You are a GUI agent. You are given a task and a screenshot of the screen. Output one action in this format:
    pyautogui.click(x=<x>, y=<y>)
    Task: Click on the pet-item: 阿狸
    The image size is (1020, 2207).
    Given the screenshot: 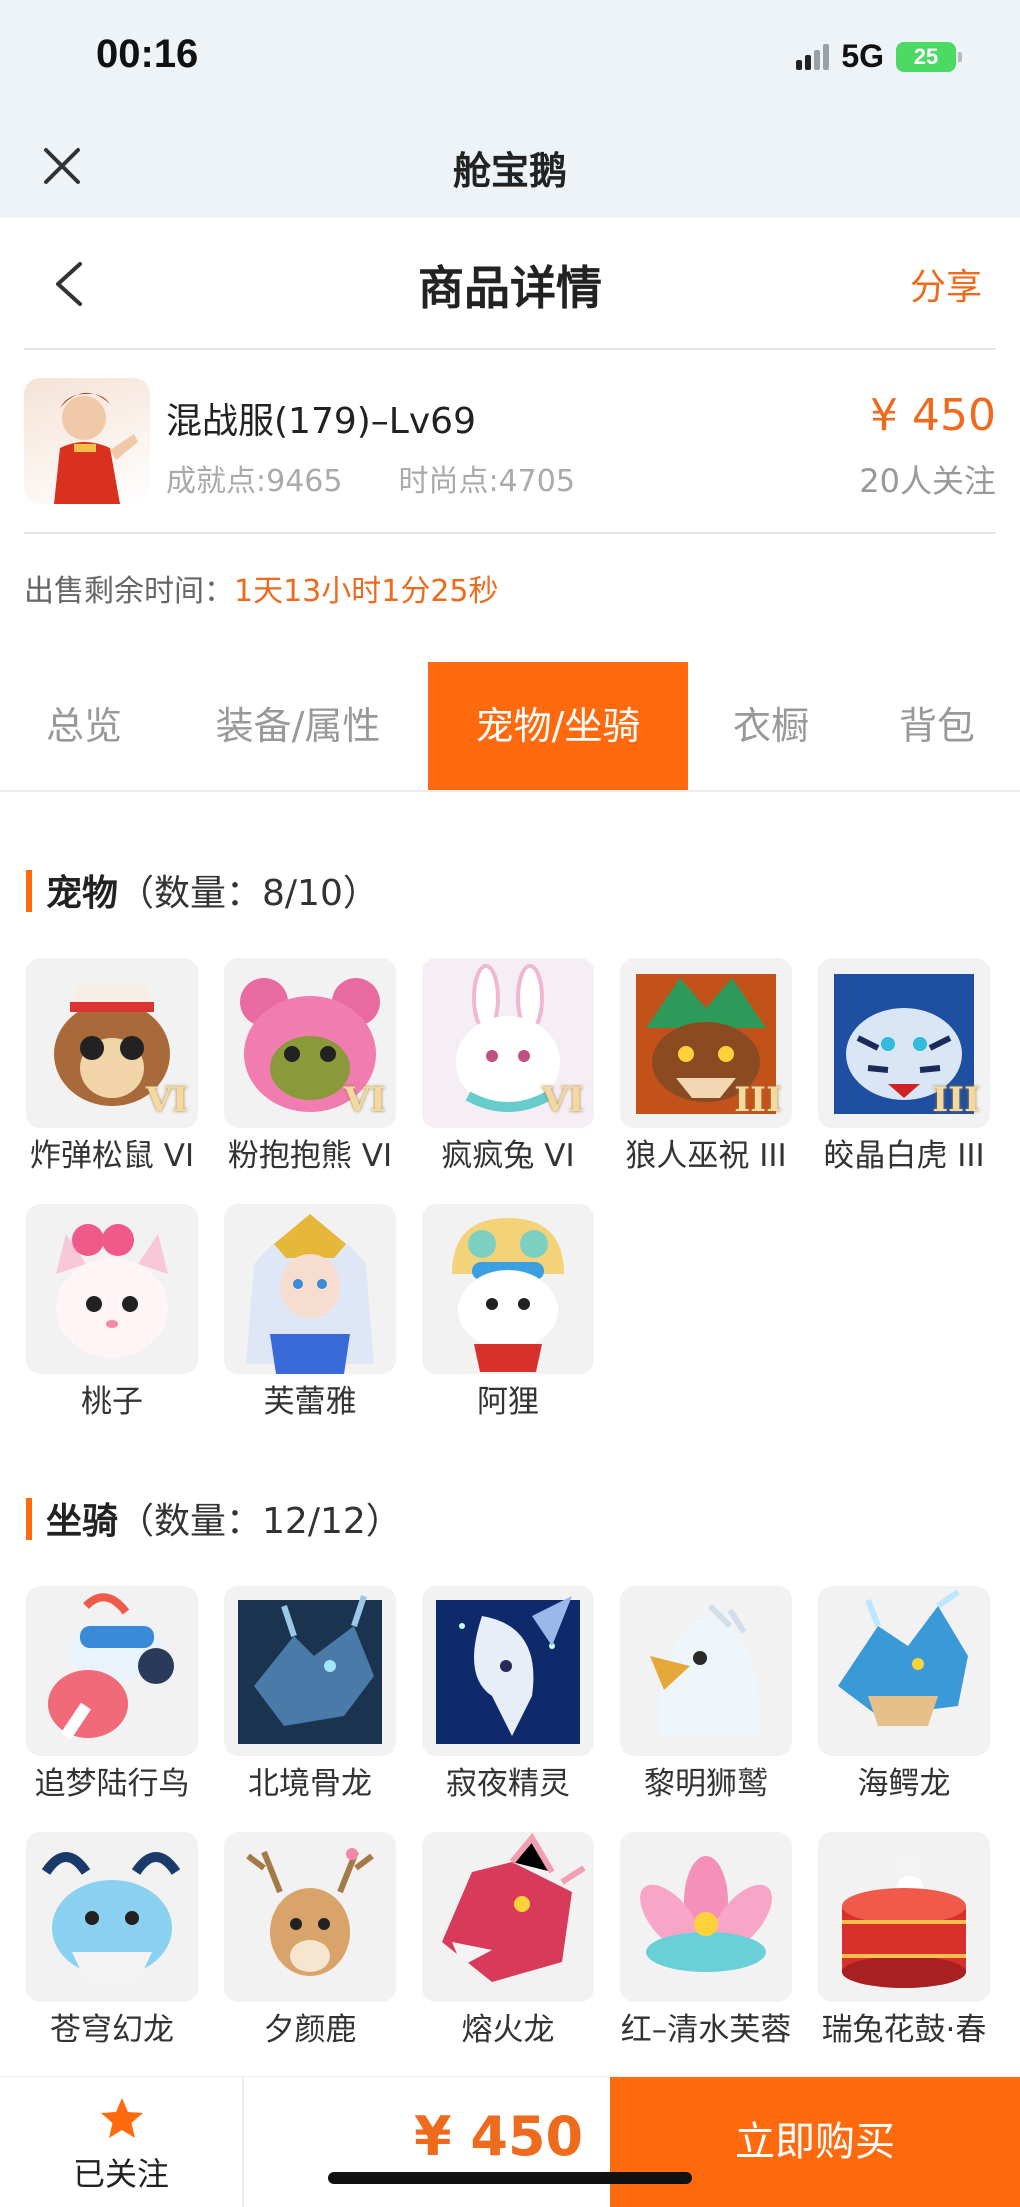 What is the action you would take?
    pyautogui.click(x=508, y=1313)
    